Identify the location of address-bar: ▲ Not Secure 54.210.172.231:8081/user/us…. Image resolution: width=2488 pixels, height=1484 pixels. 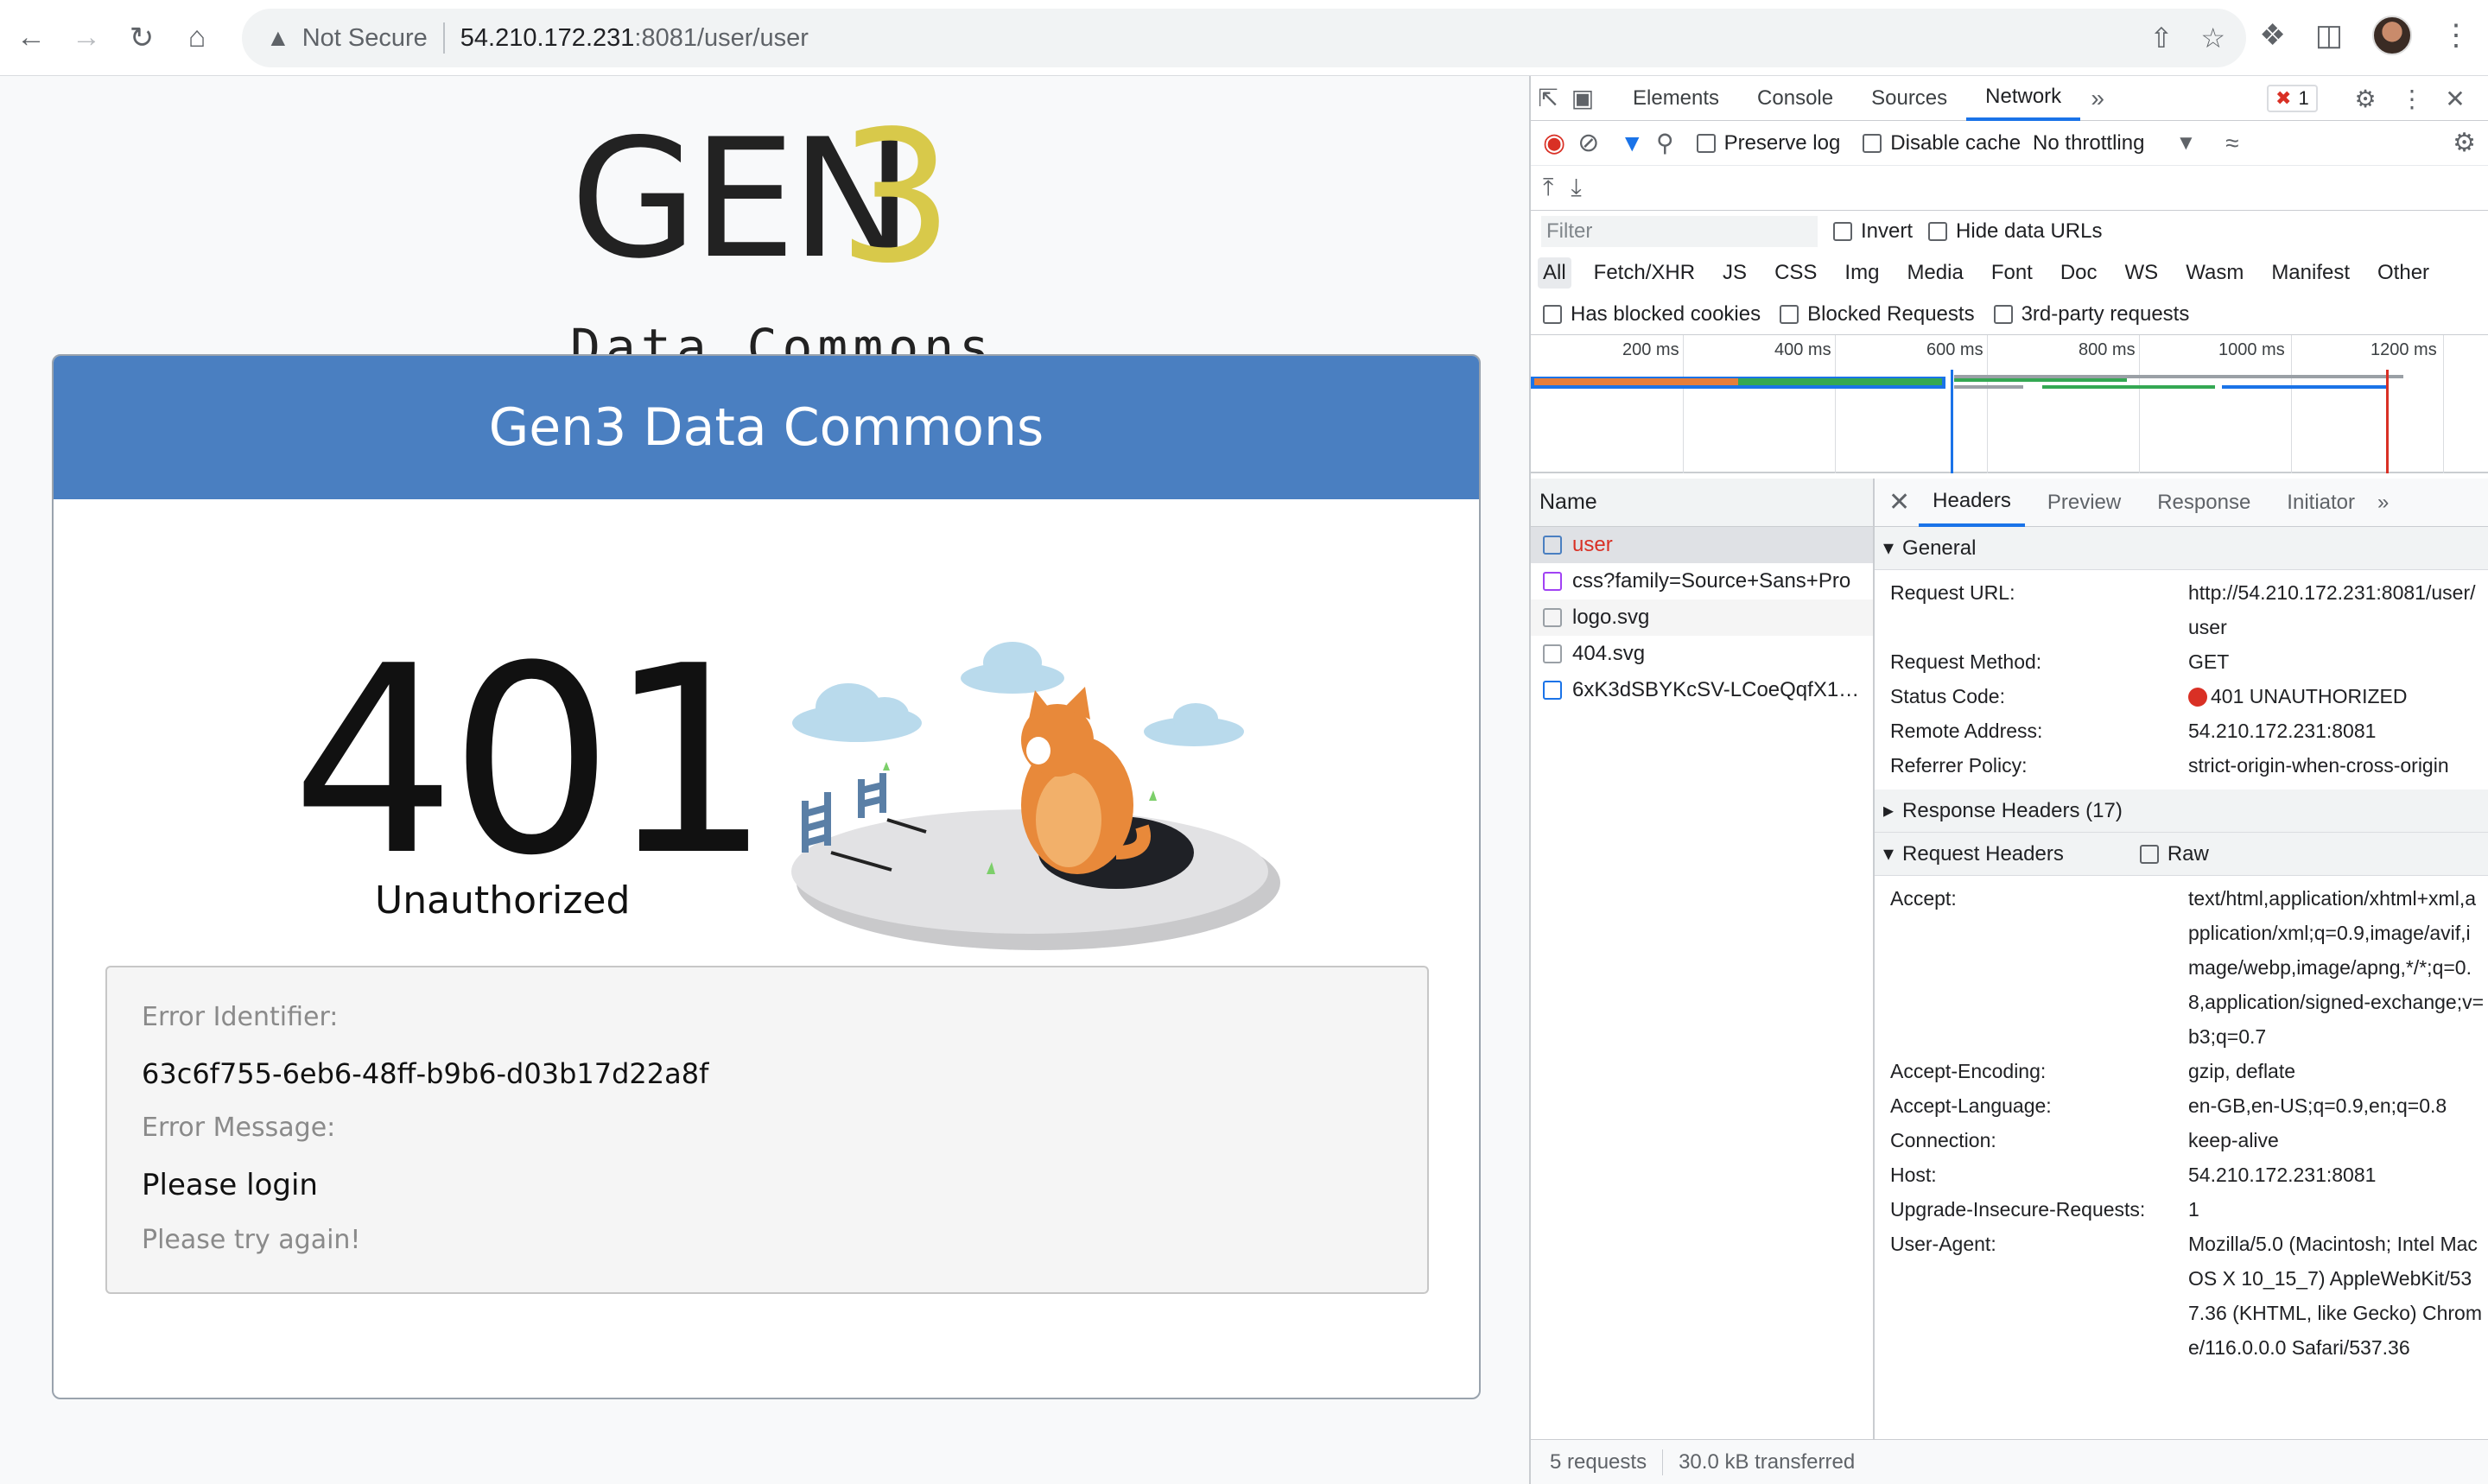
(1244, 38).